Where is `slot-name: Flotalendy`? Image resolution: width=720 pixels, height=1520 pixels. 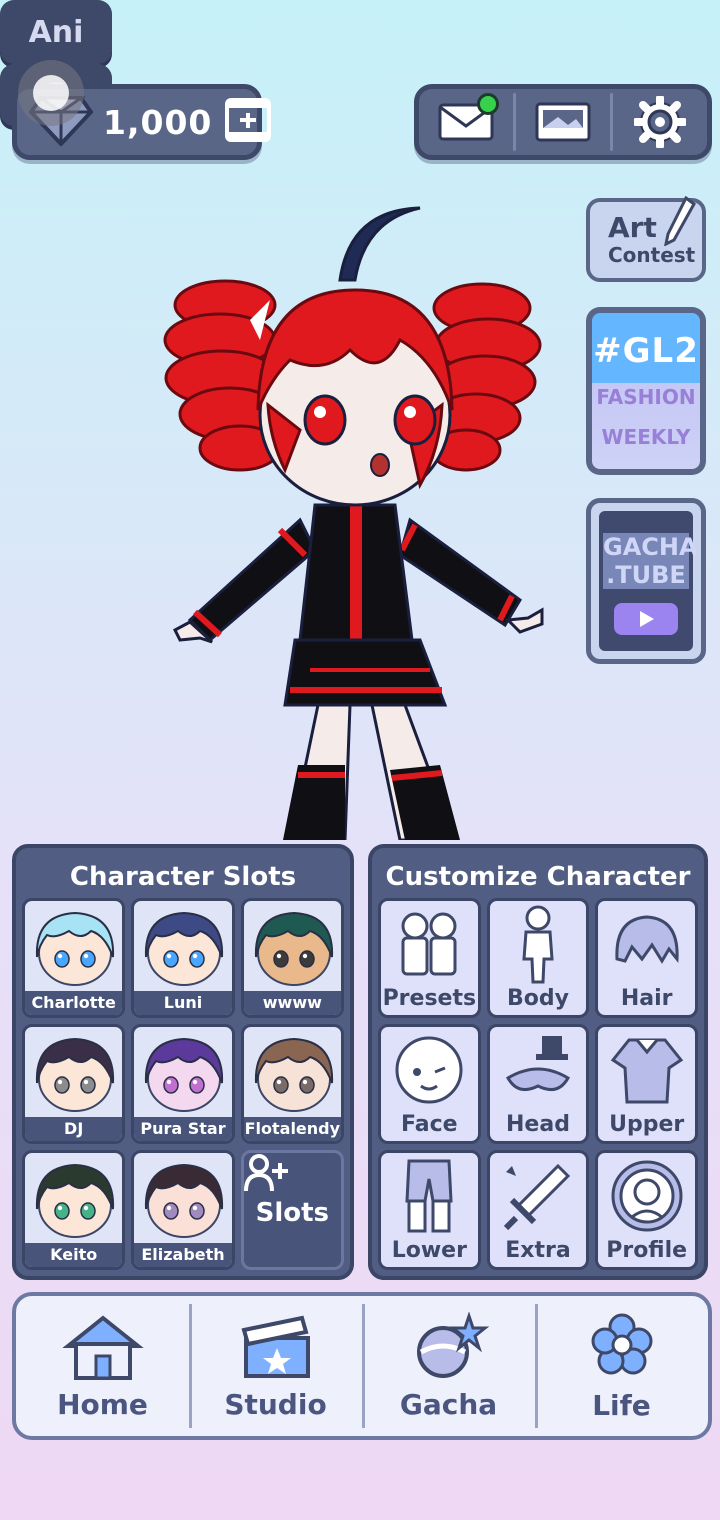 slot-name: Flotalendy is located at coordinates (292, 1129).